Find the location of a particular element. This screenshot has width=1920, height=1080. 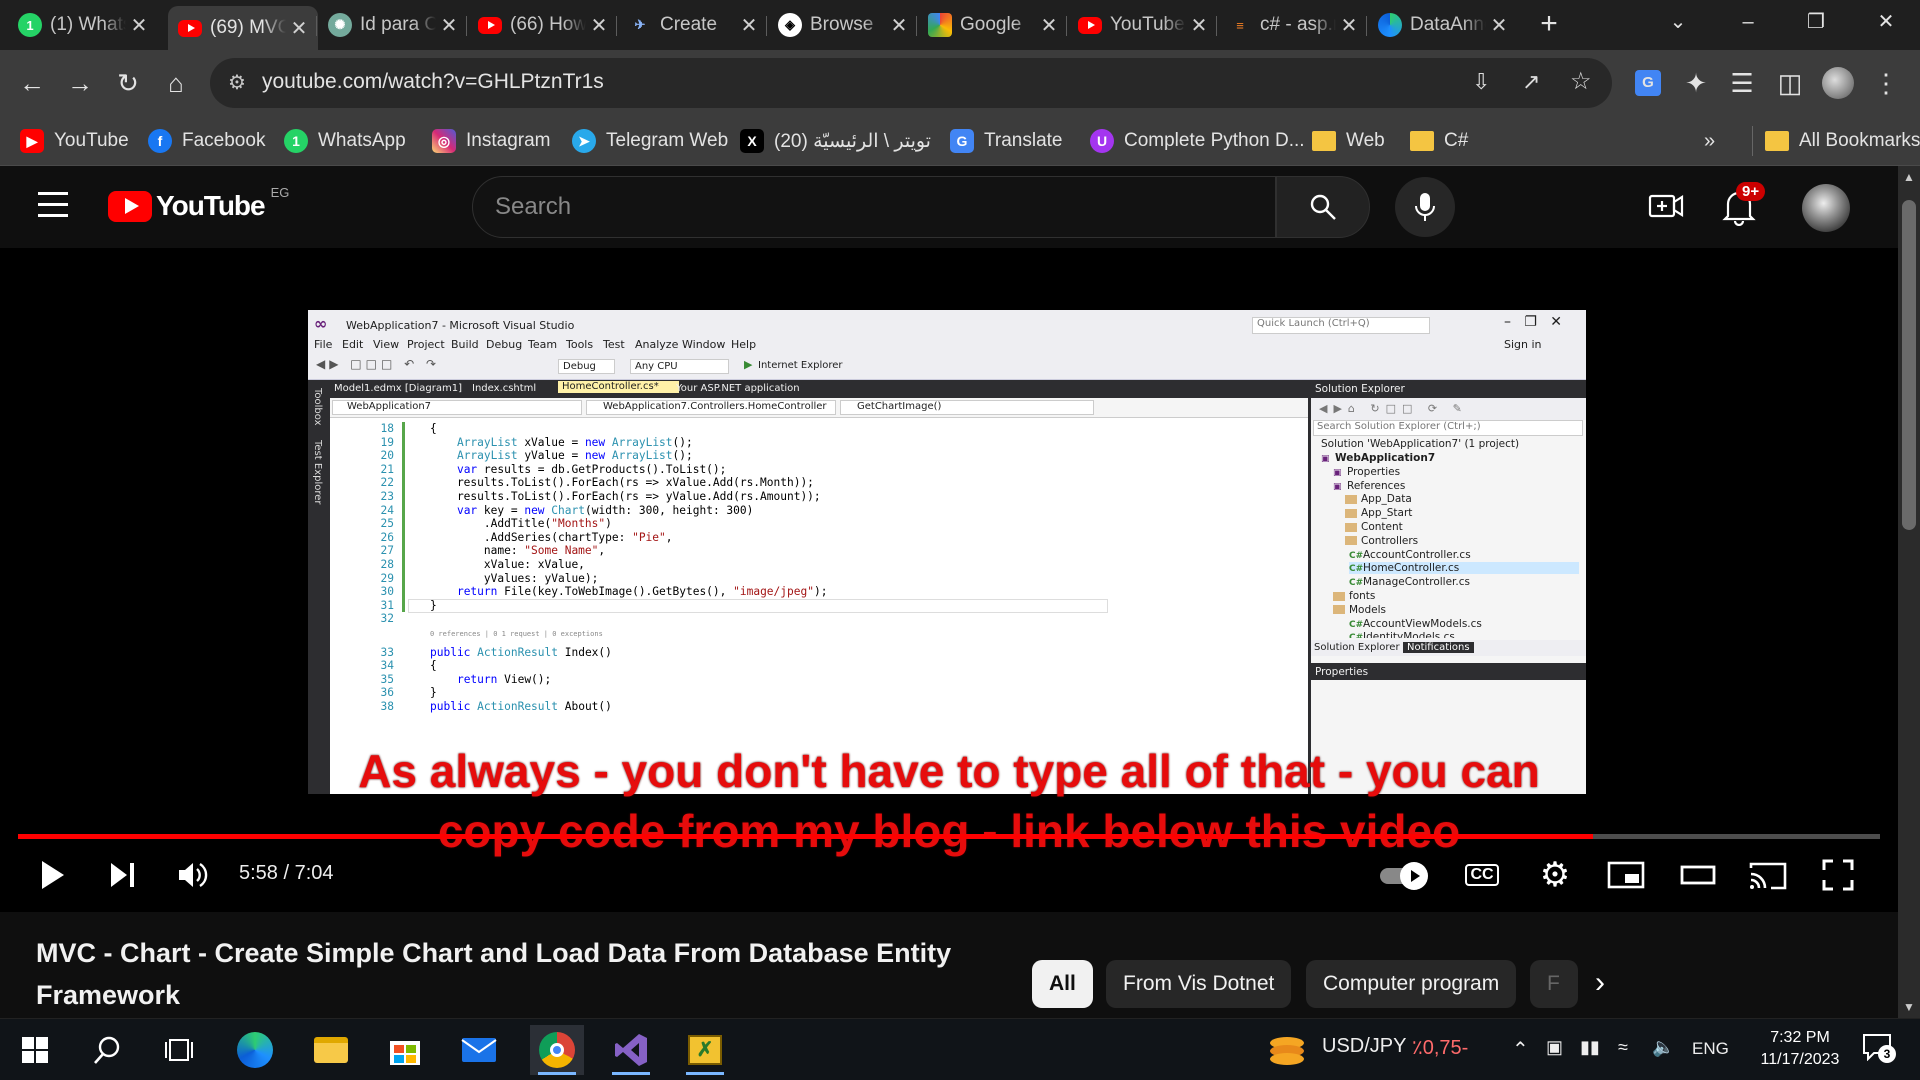

create-video-button is located at coordinates (1666, 208).